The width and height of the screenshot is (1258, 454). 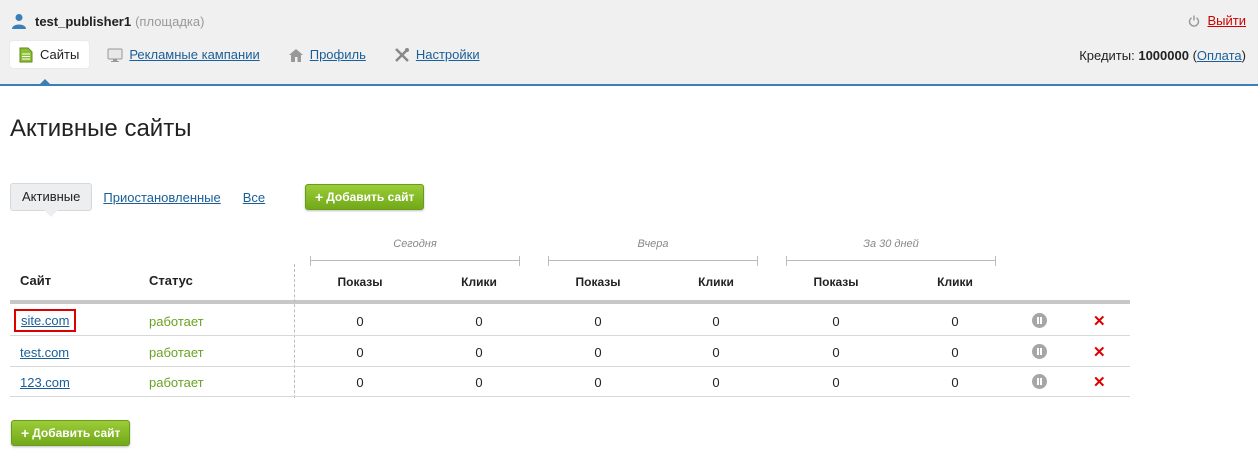 I want to click on nav-item-settings: Настройки, so click(x=438, y=54).